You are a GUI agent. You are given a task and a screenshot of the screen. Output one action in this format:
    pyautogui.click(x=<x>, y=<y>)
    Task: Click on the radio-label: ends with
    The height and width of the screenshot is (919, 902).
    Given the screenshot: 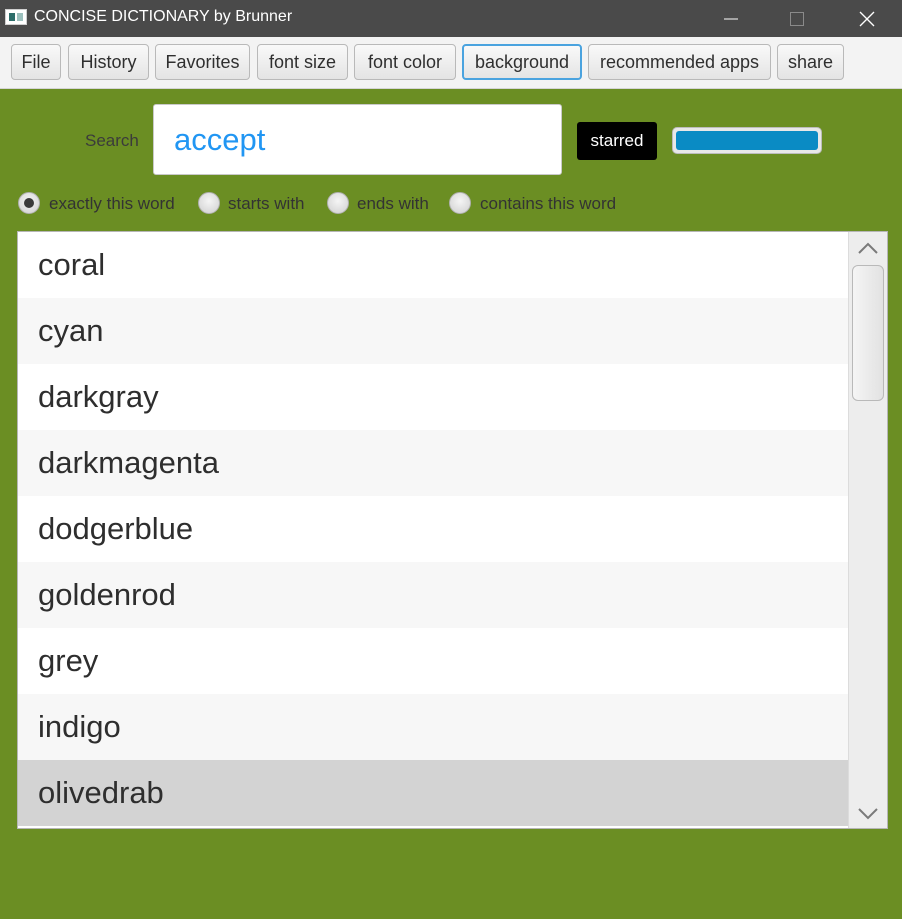 What is the action you would take?
    pyautogui.click(x=393, y=203)
    